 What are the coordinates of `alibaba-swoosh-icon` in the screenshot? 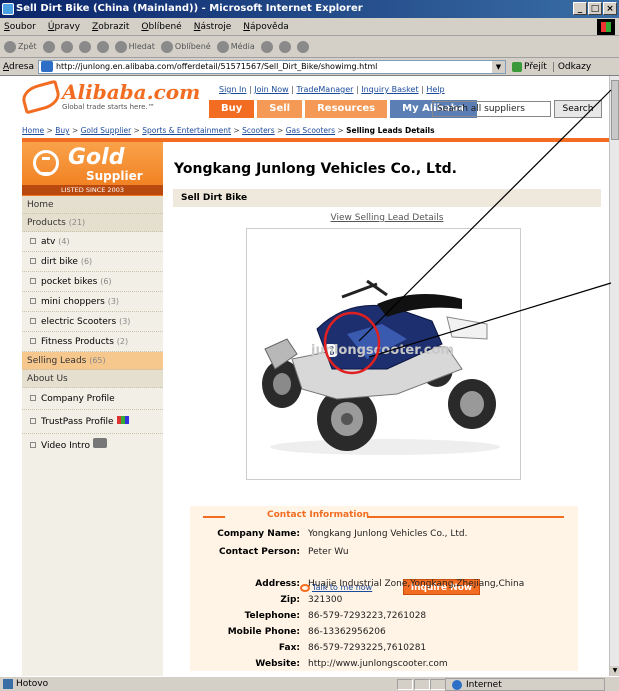 It's located at (41, 96).